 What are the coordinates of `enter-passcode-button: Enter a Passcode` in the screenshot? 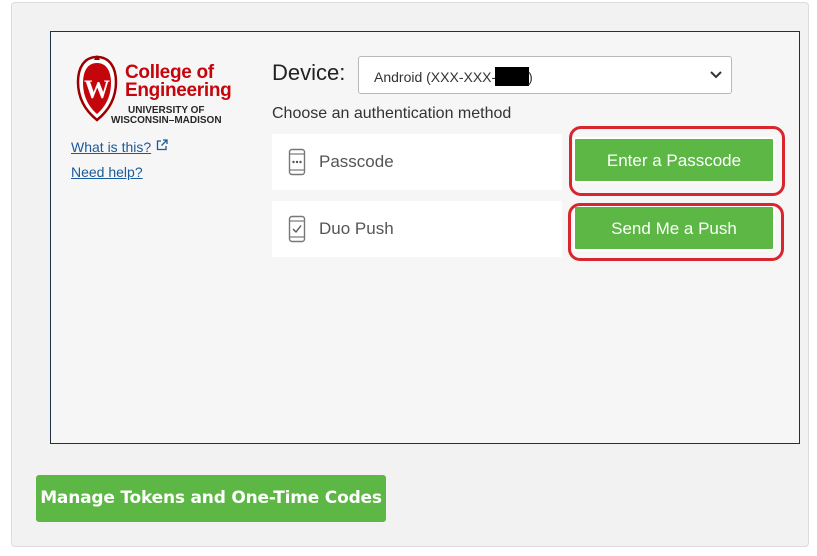 It's located at (674, 160).